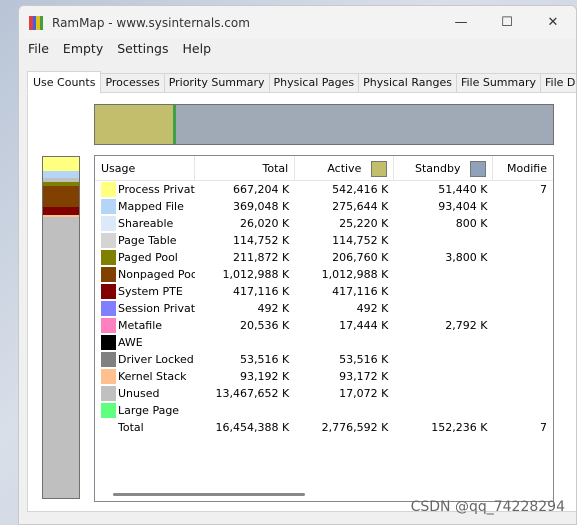  Describe the element at coordinates (108, 359) in the screenshot. I see `driver-locked-color-swatch` at that location.